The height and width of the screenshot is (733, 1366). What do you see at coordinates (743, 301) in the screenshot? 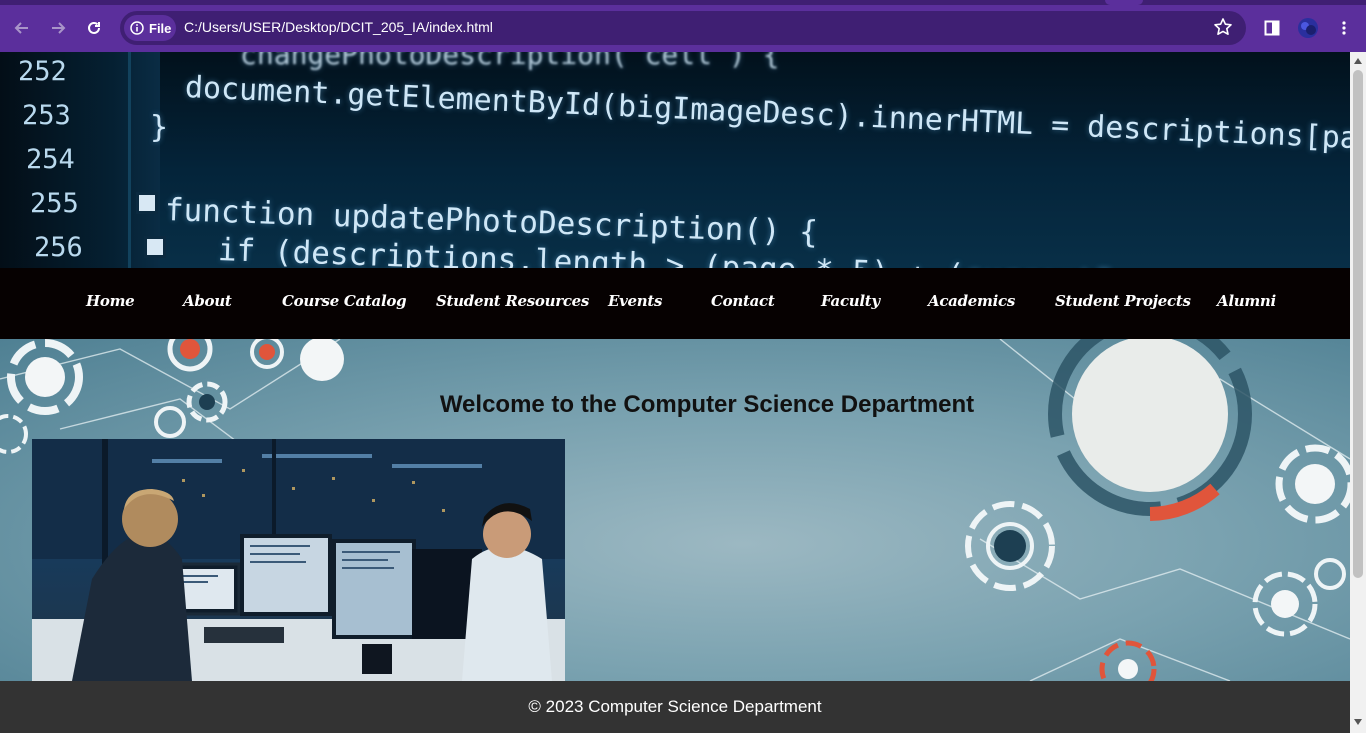
I see `nav-contact: Contact` at bounding box center [743, 301].